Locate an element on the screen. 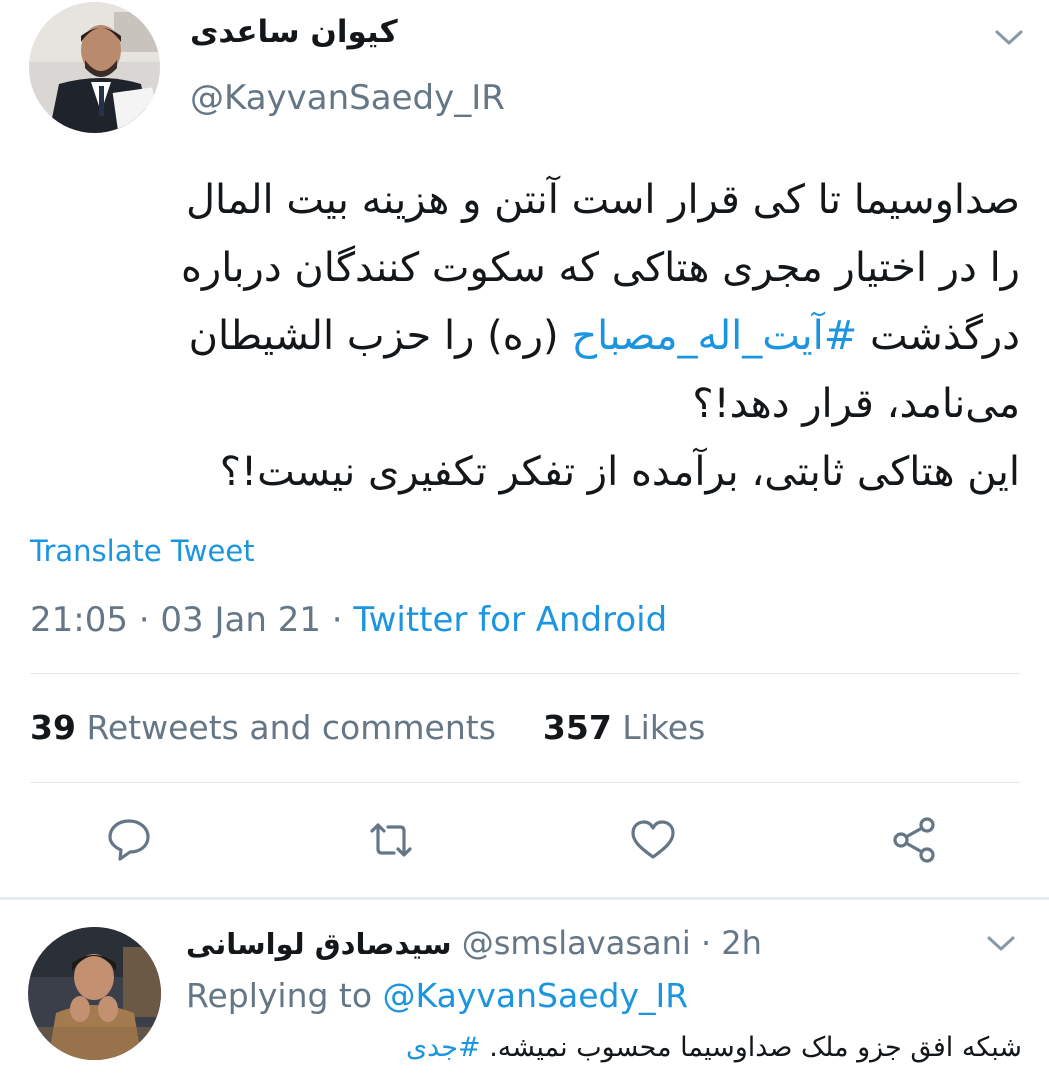 The height and width of the screenshot is (1080, 1049). text-segment: می‌نامد، قرار دهد!؟ is located at coordinates (856, 404).